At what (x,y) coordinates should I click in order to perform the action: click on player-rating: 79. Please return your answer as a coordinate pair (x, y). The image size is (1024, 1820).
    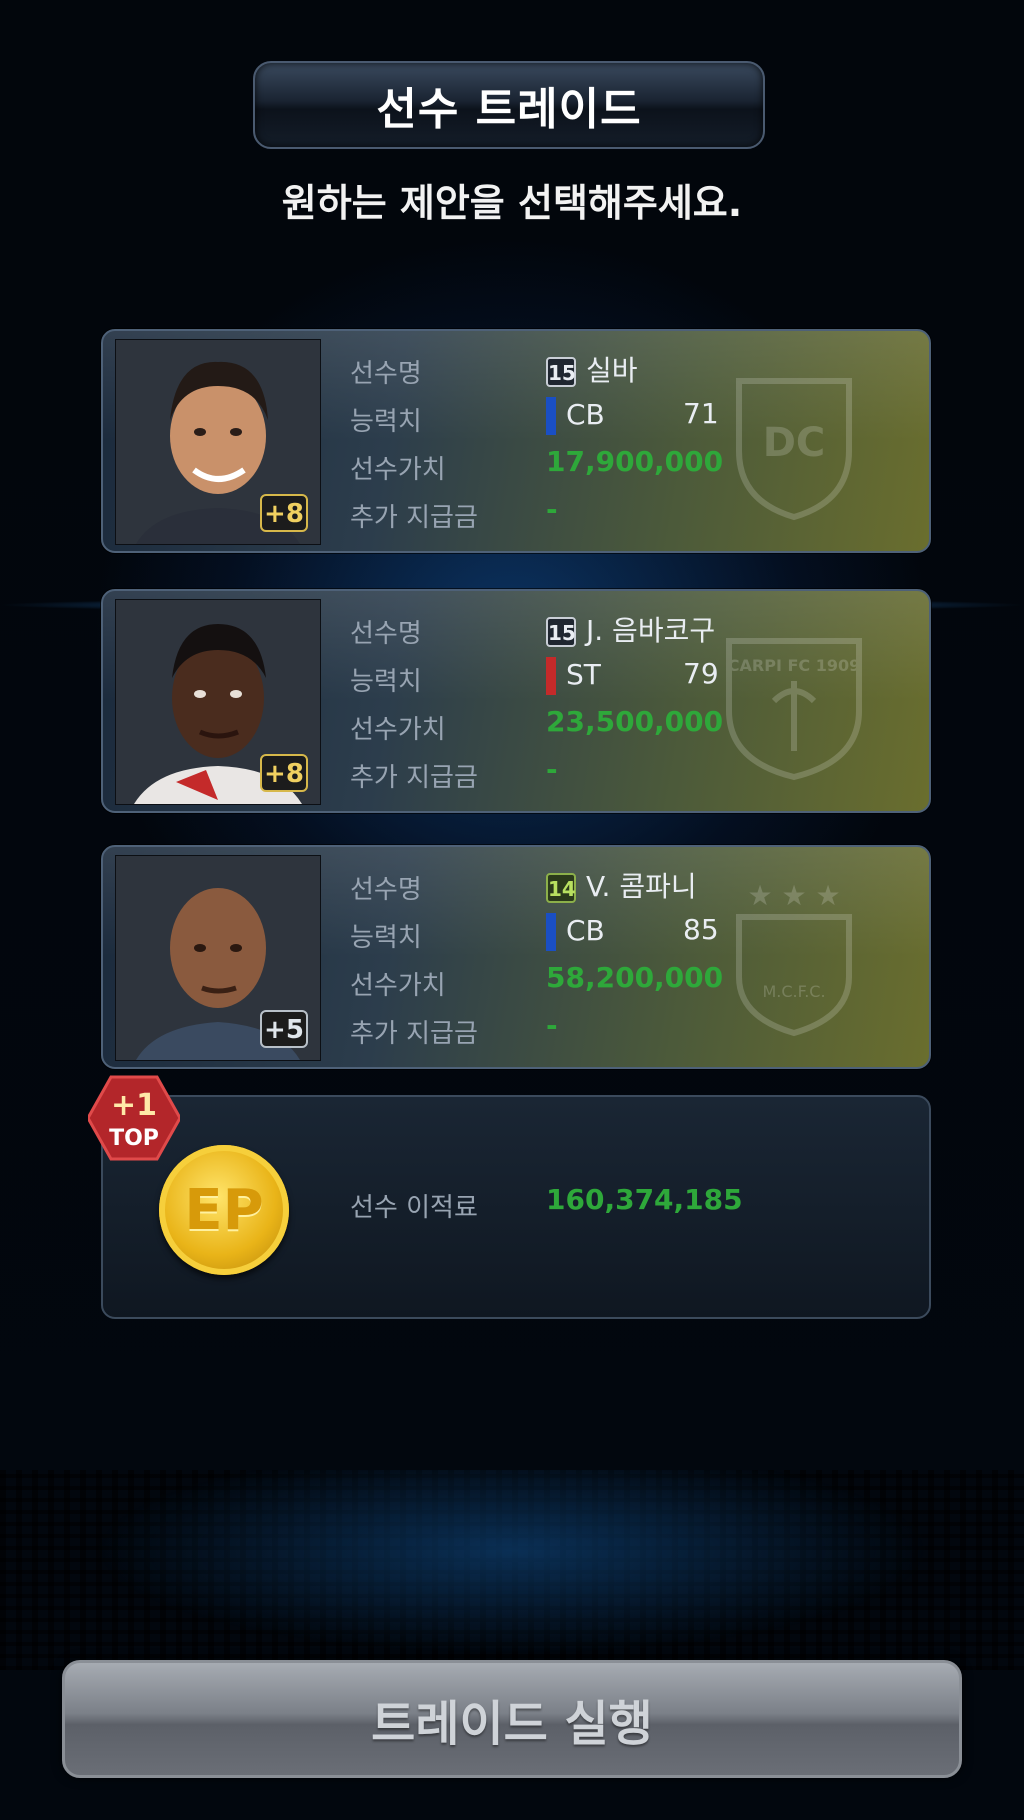
    Looking at the image, I should click on (701, 673).